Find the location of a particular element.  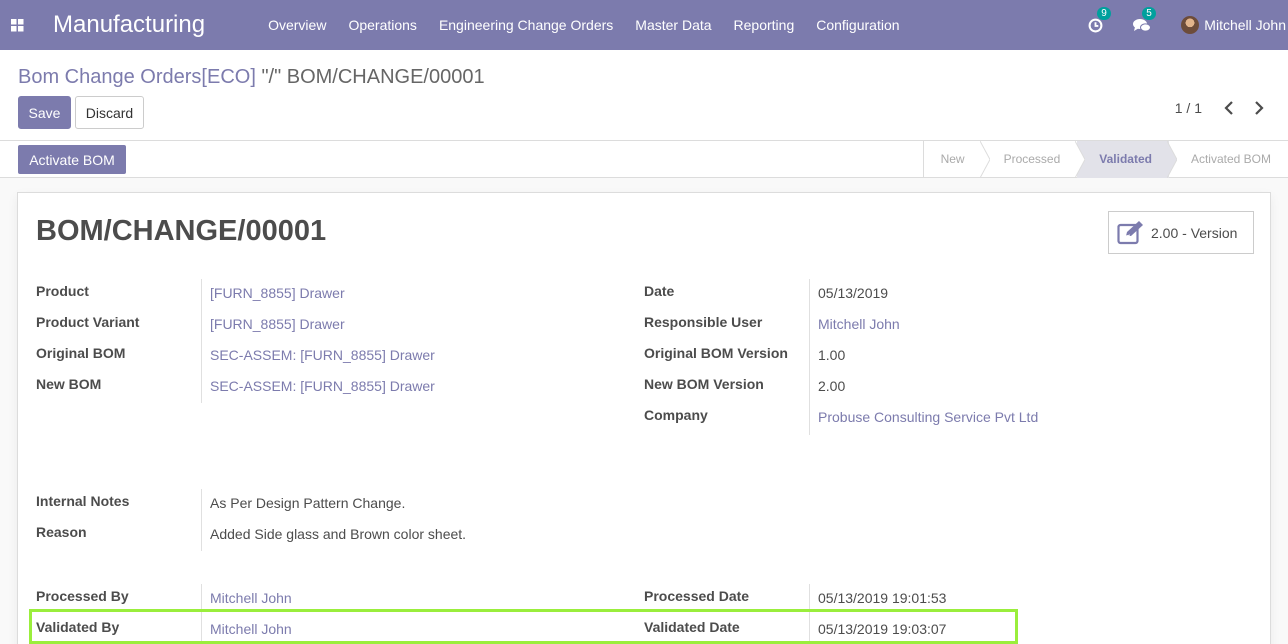

product-variant-label: Product Variant is located at coordinates (88, 322).